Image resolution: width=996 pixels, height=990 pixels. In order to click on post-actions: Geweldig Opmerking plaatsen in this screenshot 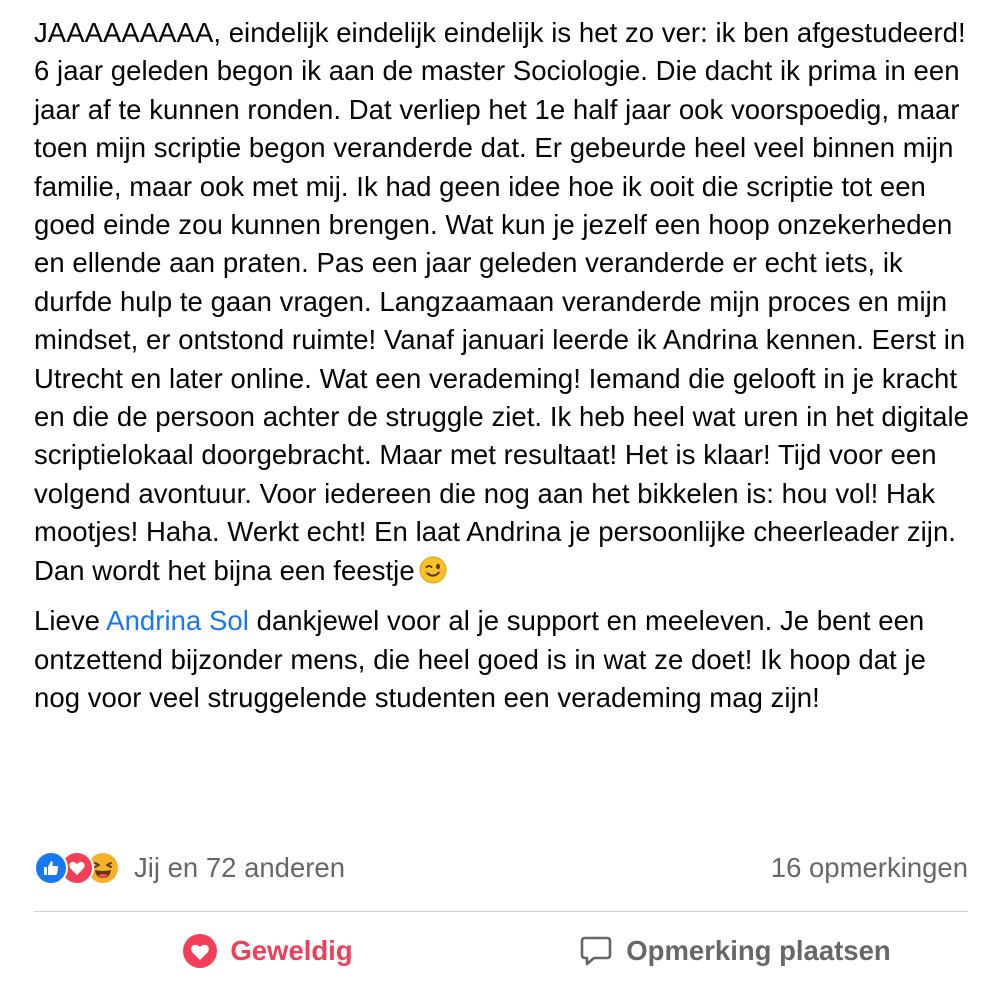, I will do `click(501, 951)`.